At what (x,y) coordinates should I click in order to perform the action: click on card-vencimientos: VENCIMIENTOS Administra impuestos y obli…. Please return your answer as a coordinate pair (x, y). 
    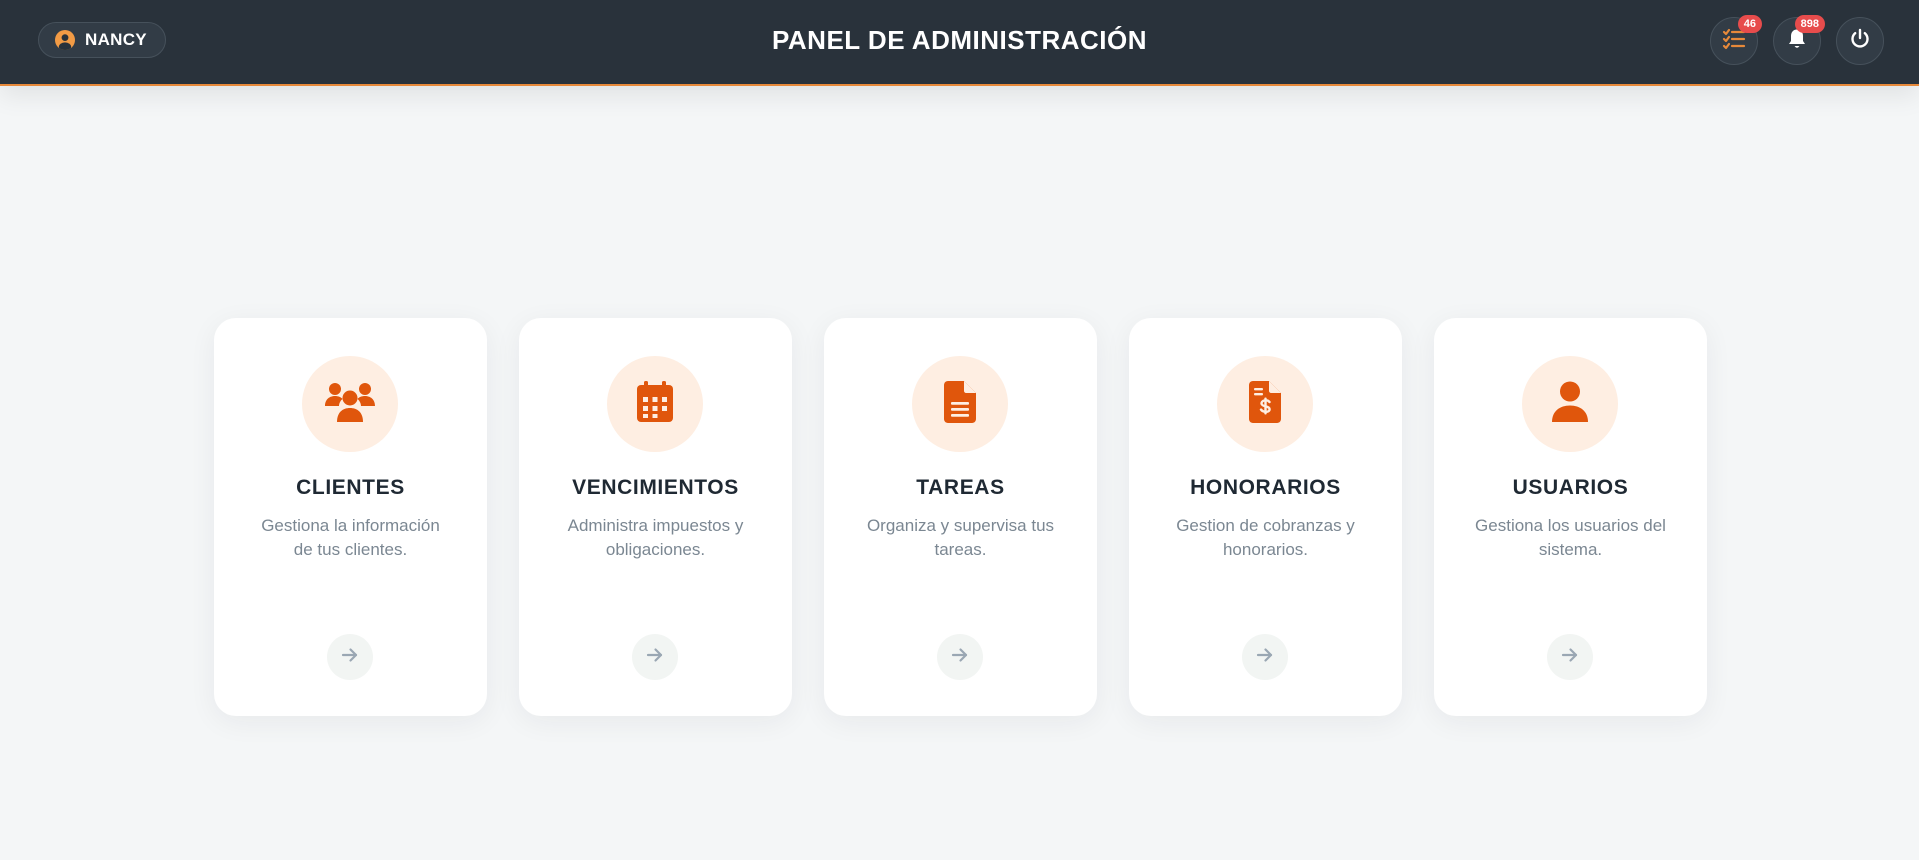
    Looking at the image, I should click on (655, 517).